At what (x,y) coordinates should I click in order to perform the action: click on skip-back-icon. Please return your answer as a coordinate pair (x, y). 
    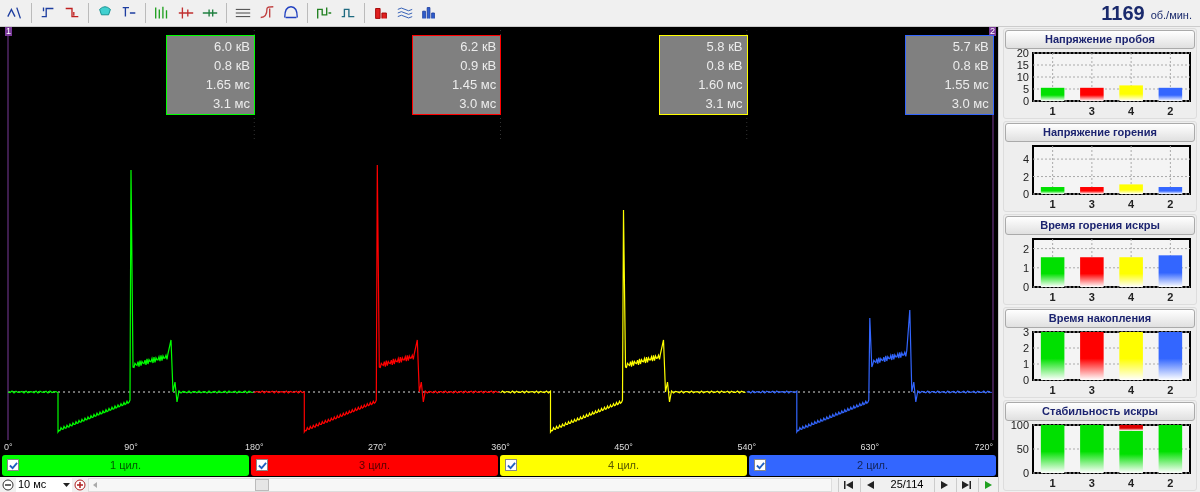
    Looking at the image, I should click on (848, 484).